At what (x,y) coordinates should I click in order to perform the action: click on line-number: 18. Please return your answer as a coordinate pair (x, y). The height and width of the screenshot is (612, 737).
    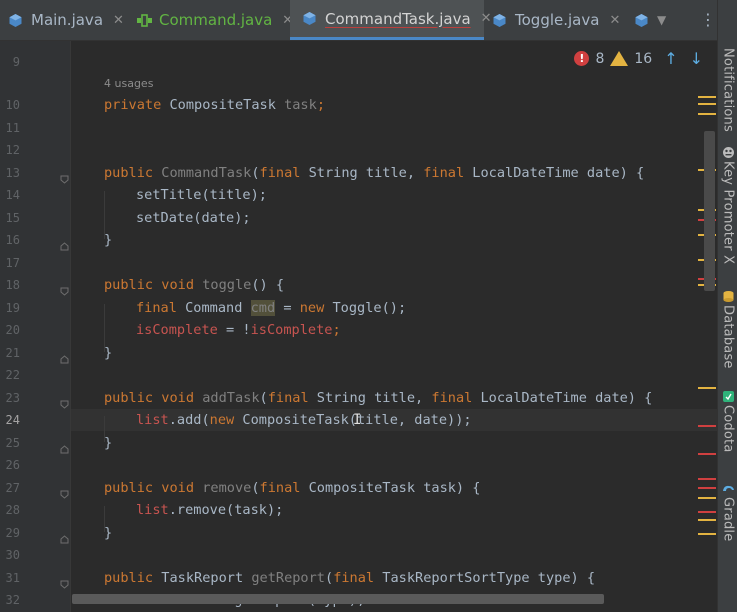
    Looking at the image, I should click on (12, 285).